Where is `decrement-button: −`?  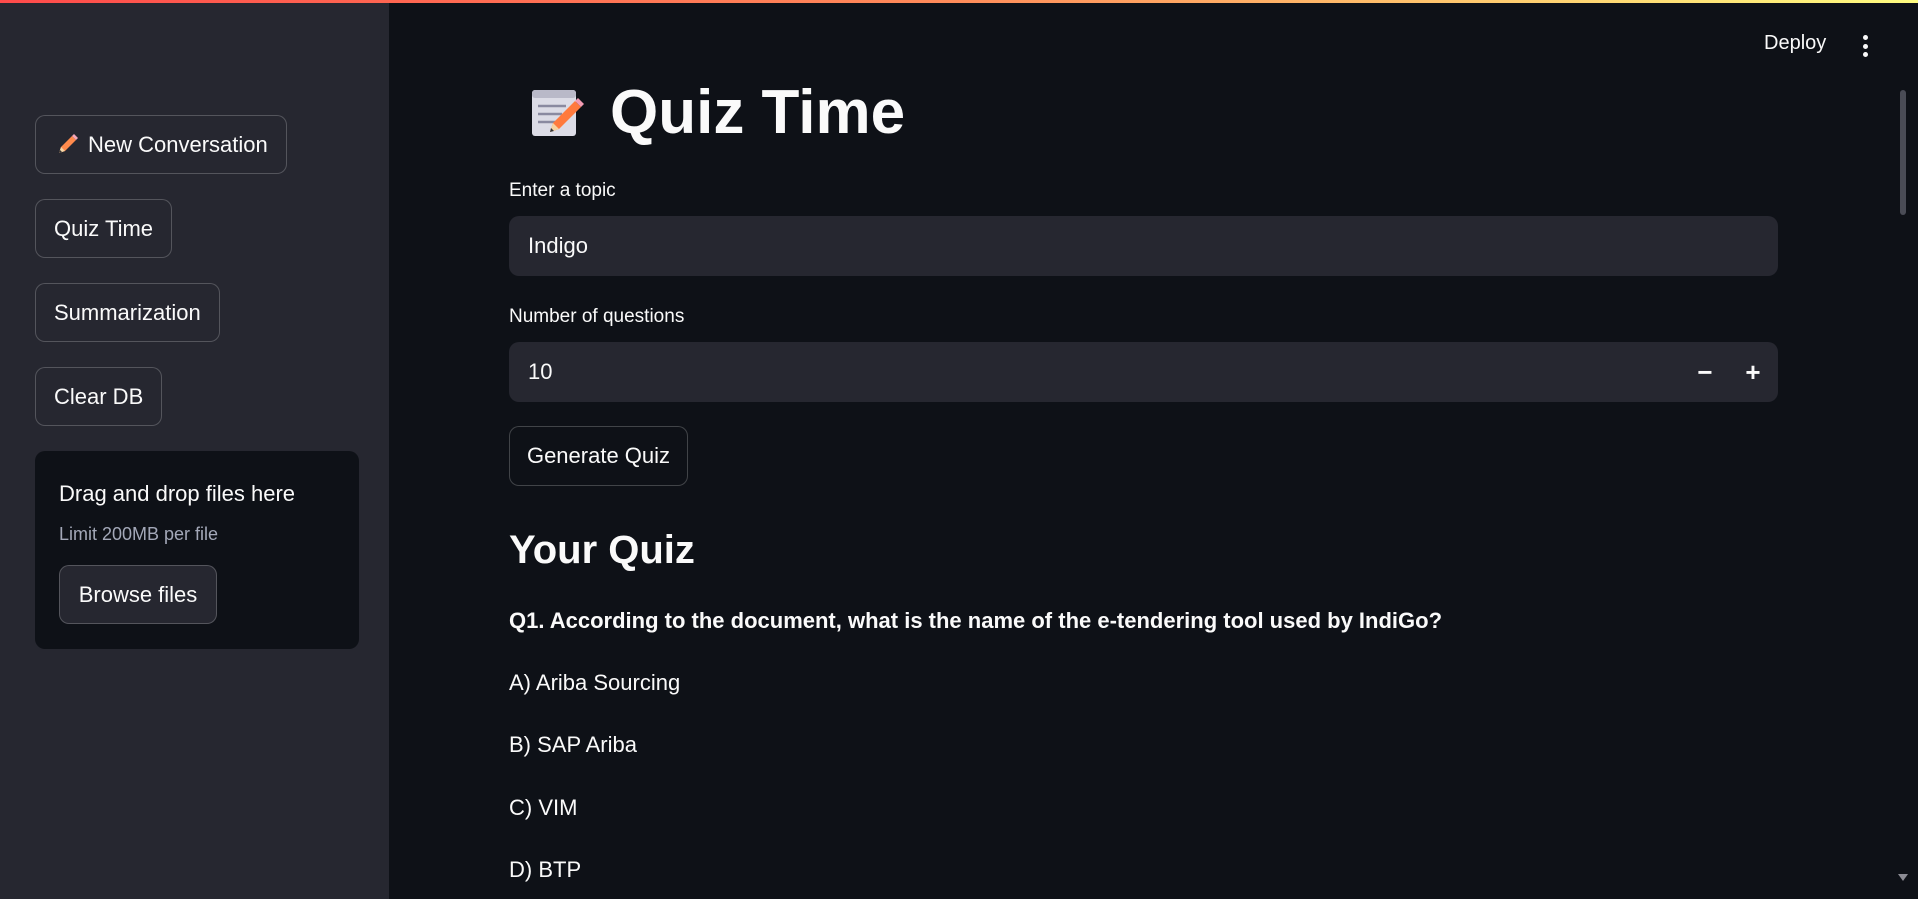 decrement-button: − is located at coordinates (1705, 372).